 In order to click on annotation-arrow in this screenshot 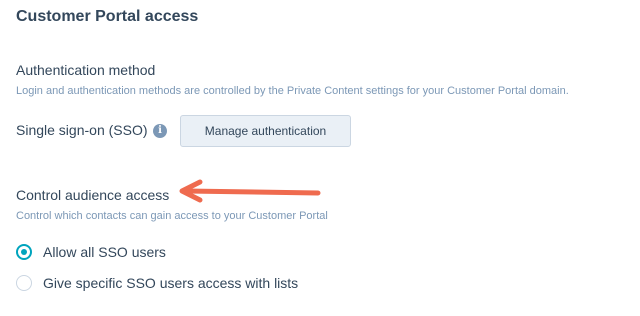, I will do `click(250, 191)`.